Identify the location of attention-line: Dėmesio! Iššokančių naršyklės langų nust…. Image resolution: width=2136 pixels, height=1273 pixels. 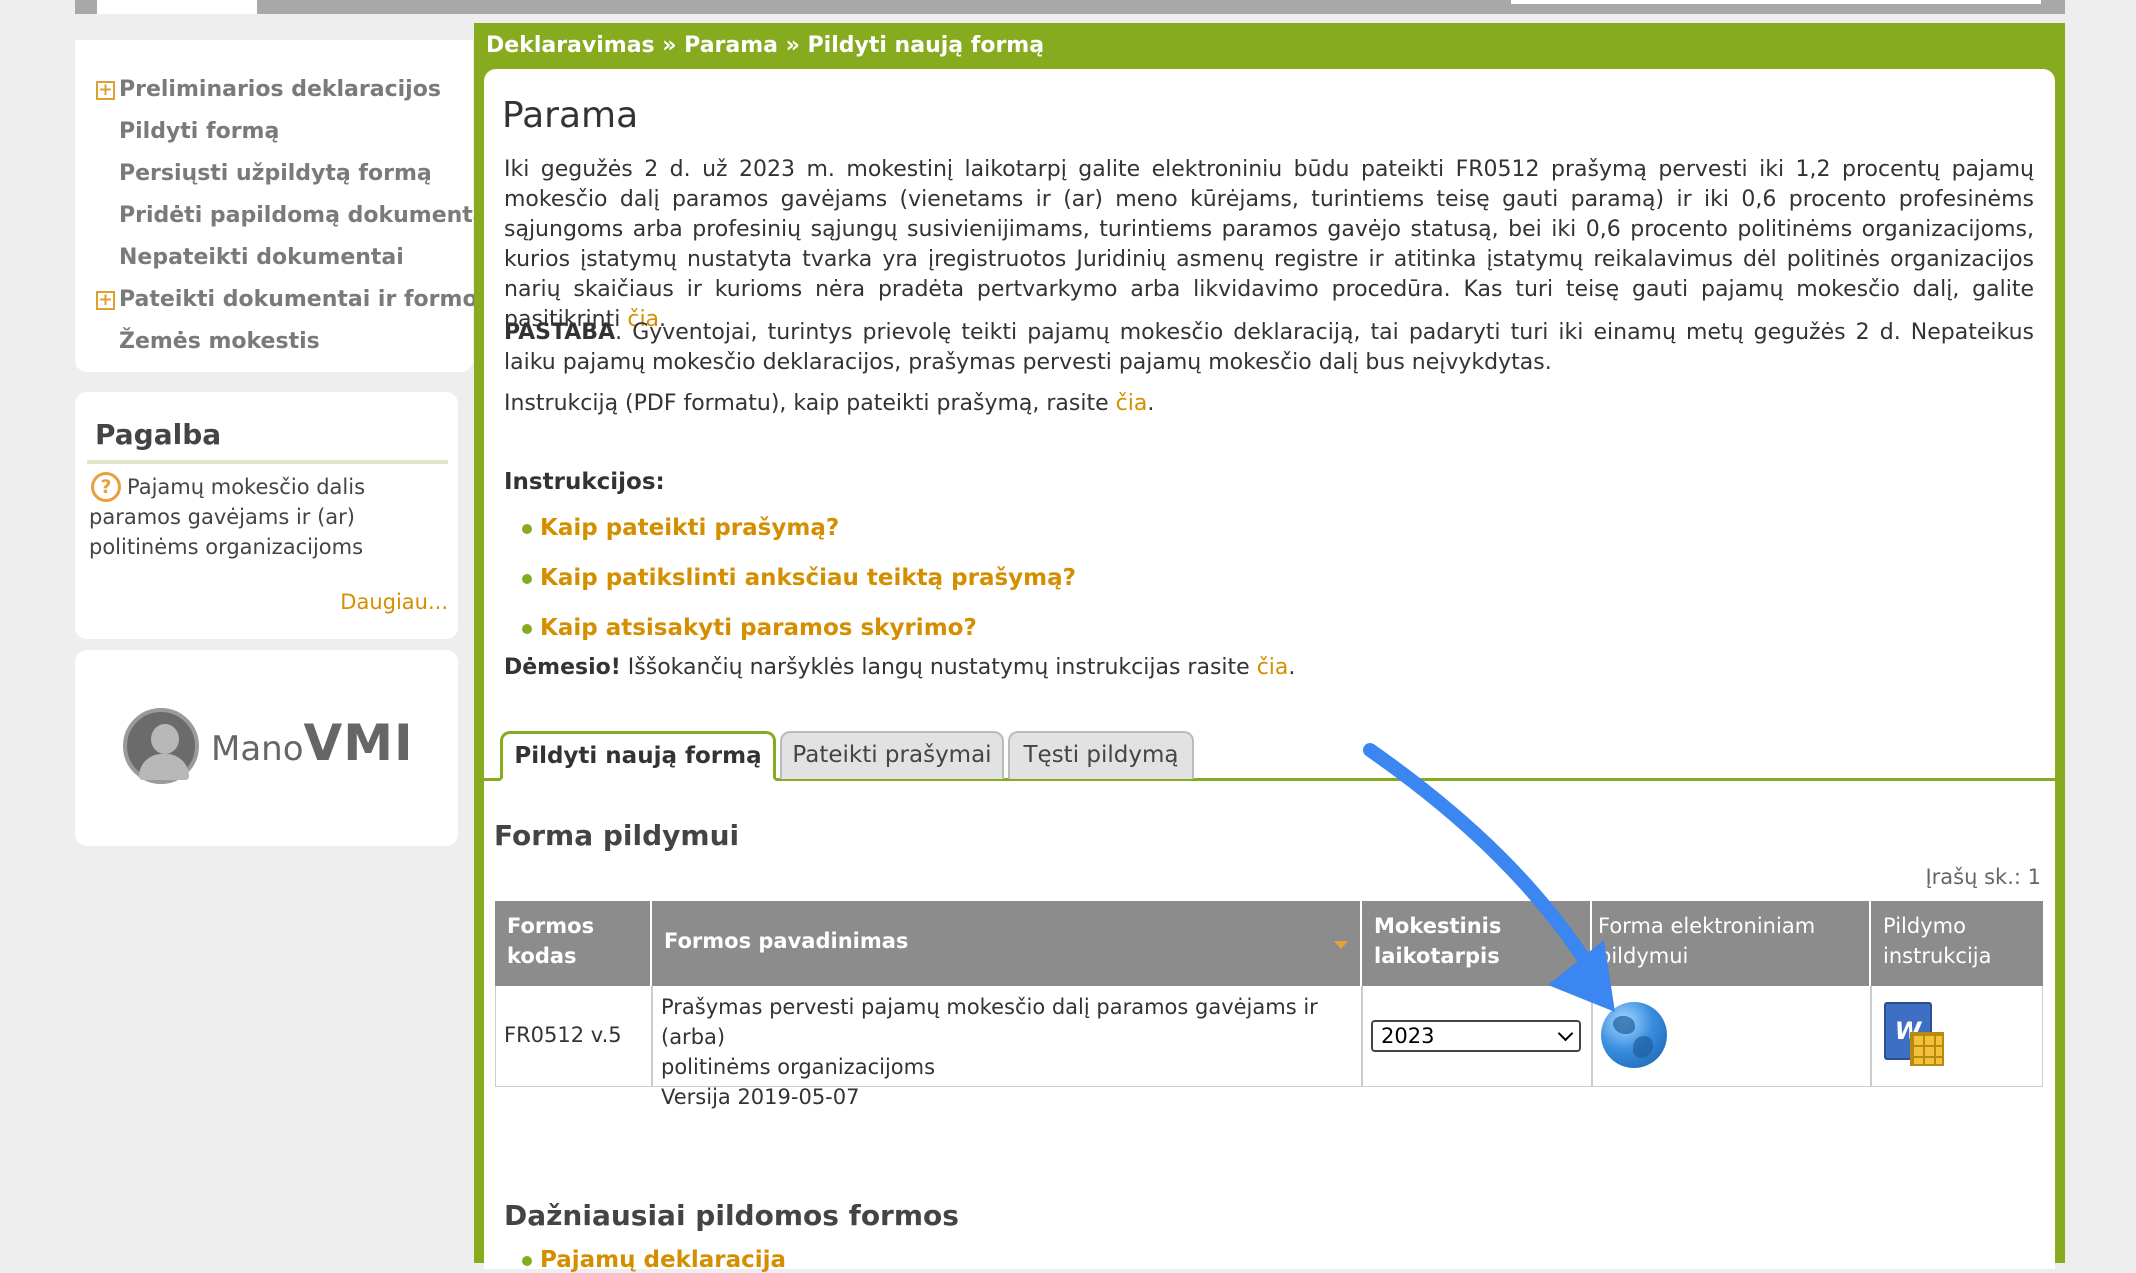
(900, 667).